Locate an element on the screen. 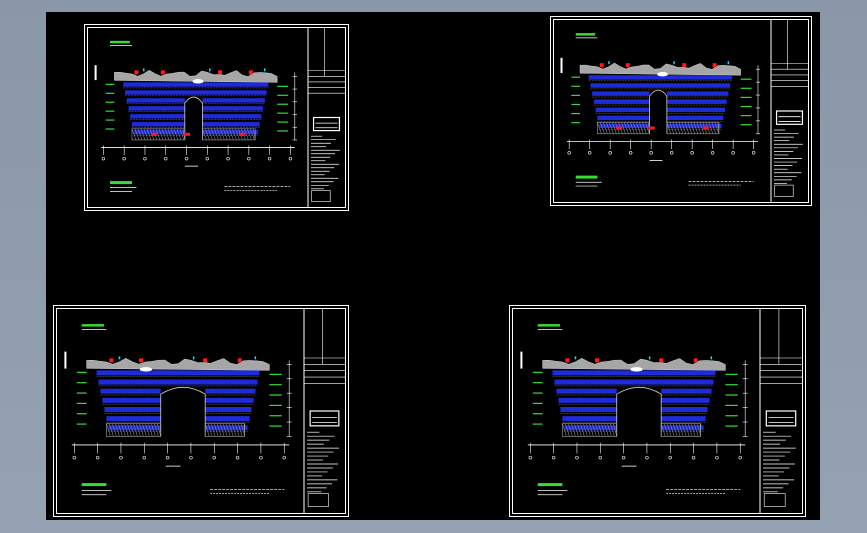 This screenshot has height=533, width=867. sheet-top-right is located at coordinates (681, 111).